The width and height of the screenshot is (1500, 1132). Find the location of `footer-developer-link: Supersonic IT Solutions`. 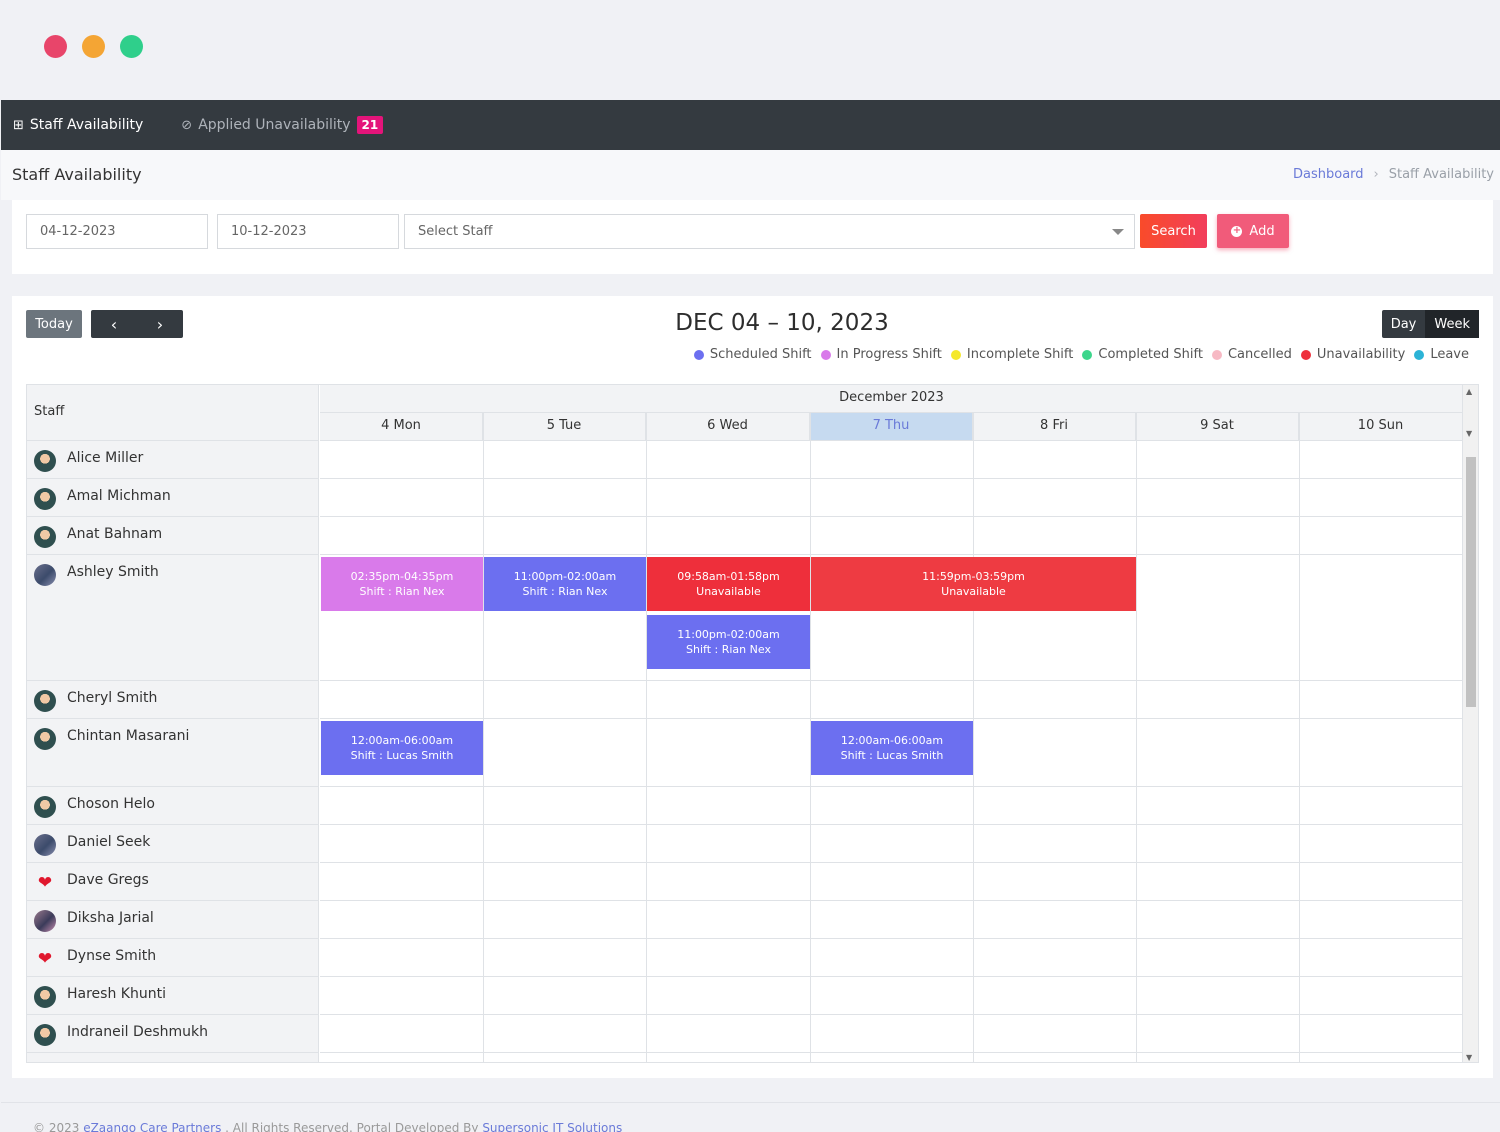

footer-developer-link: Supersonic IT Solutions is located at coordinates (552, 1126).